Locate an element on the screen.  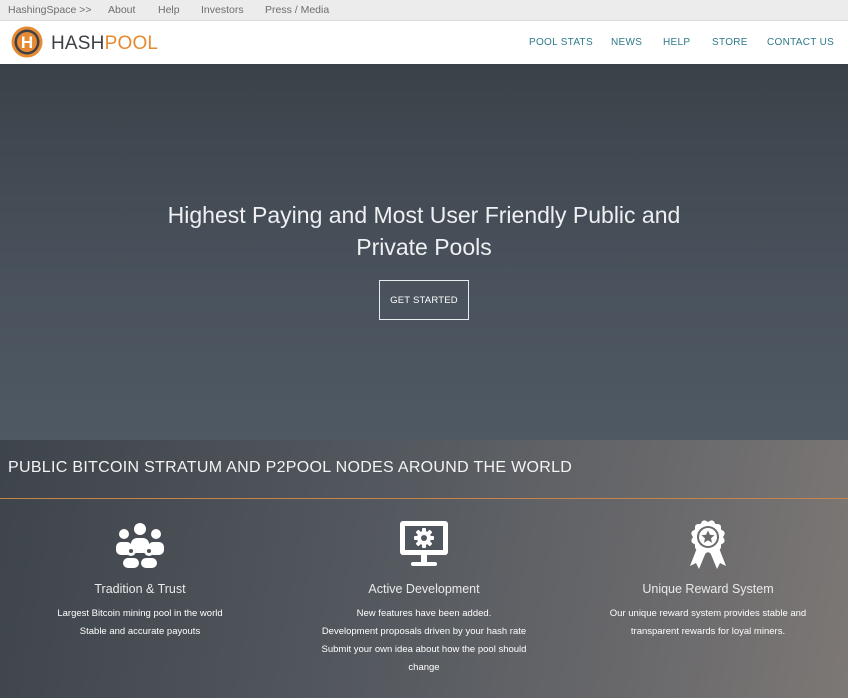
nav-news: NEWS is located at coordinates (626, 42).